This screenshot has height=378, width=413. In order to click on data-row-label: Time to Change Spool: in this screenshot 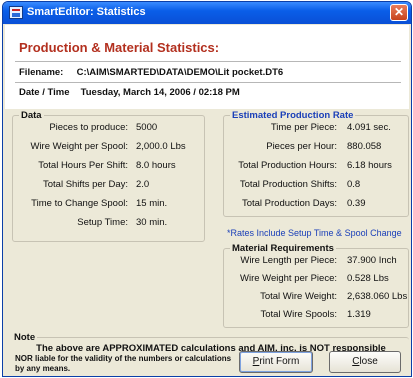, I will do `click(79, 203)`.